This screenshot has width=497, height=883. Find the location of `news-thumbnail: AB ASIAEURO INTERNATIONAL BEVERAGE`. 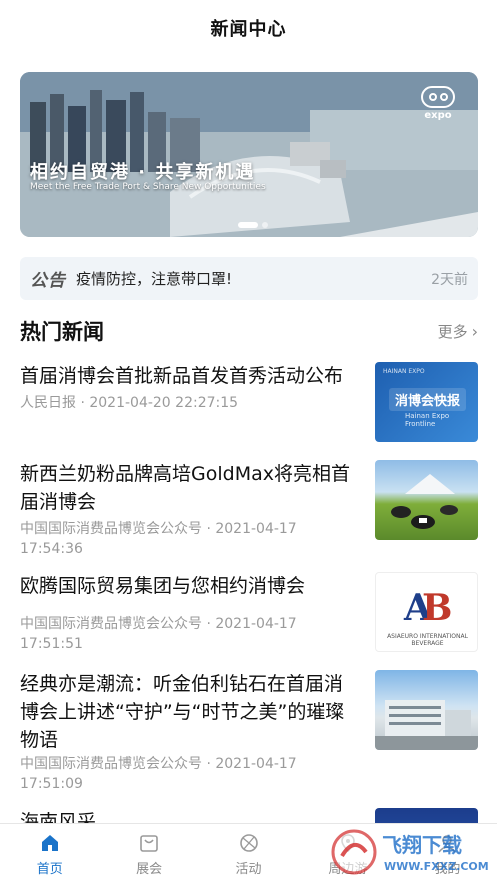

news-thumbnail: AB ASIAEURO INTERNATIONAL BEVERAGE is located at coordinates (426, 612).